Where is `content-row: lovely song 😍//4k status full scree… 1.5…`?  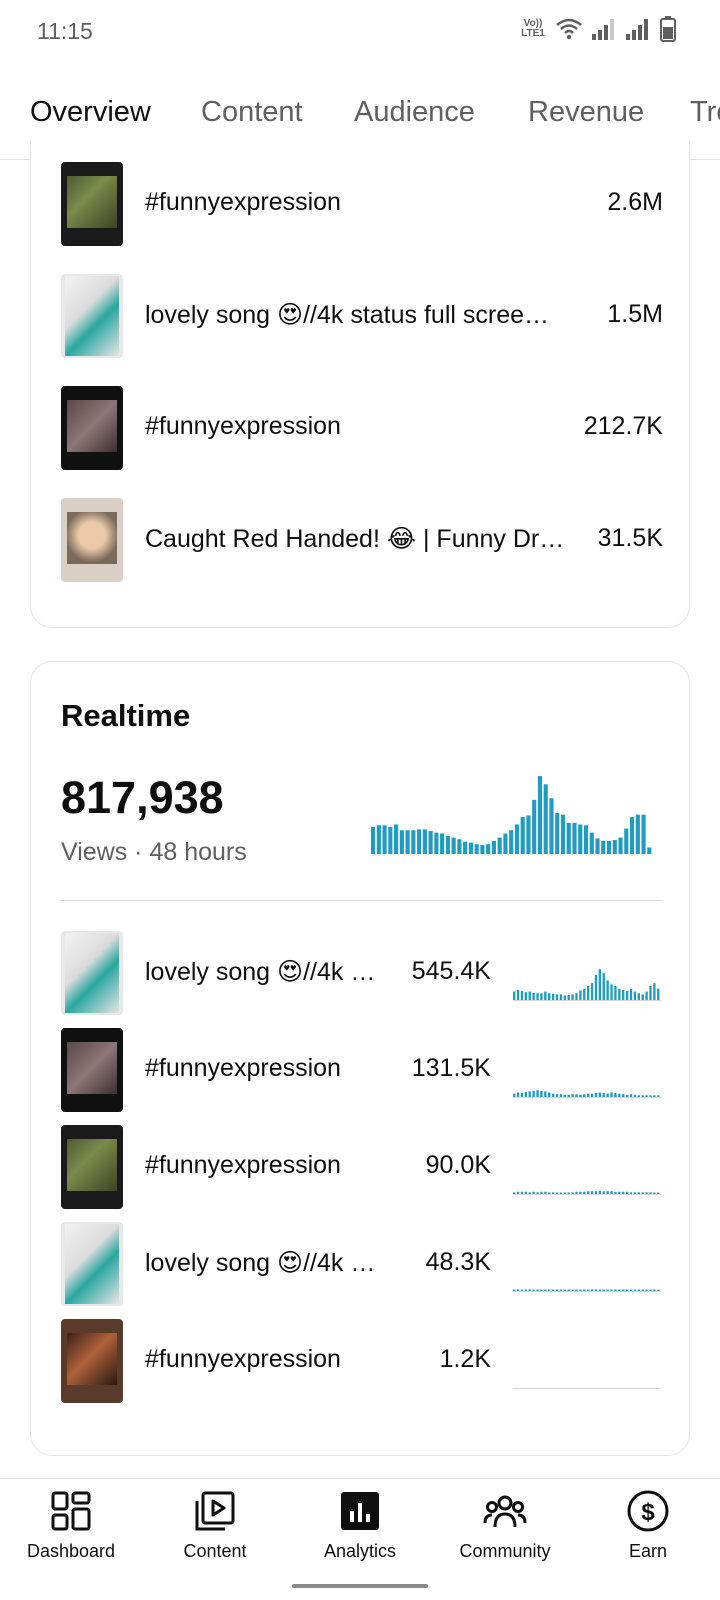
content-row: lovely song 😍//4k status full scree… 1.5… is located at coordinates (362, 316).